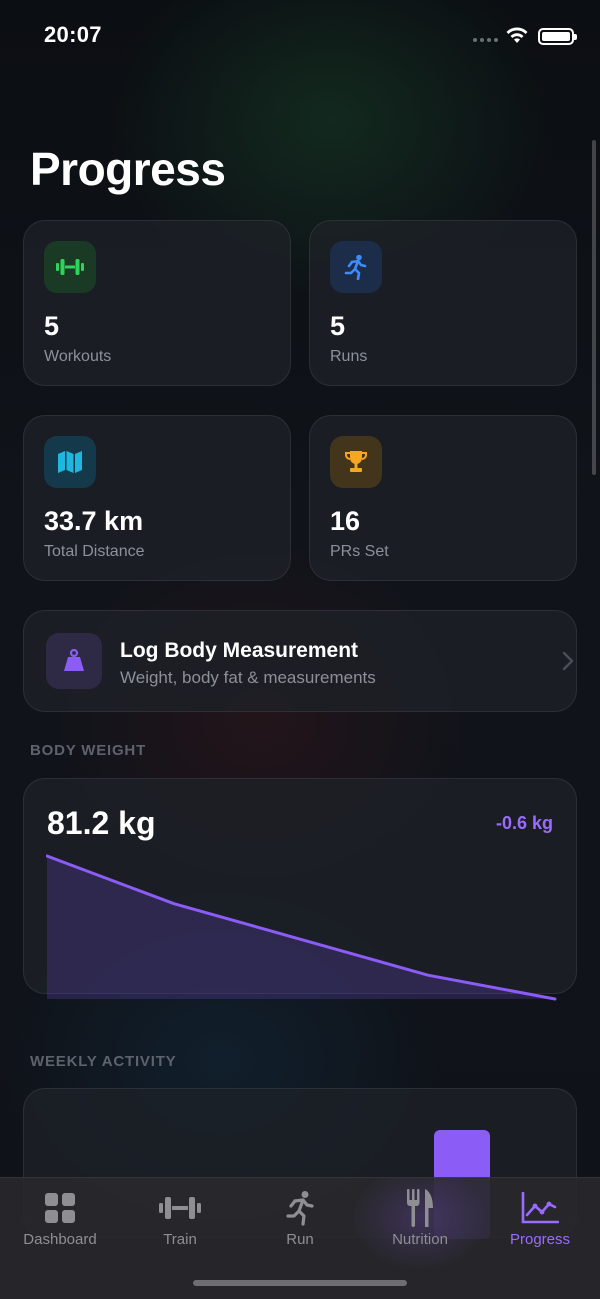  I want to click on tab-dashboard: Dashboard, so click(60, 1218).